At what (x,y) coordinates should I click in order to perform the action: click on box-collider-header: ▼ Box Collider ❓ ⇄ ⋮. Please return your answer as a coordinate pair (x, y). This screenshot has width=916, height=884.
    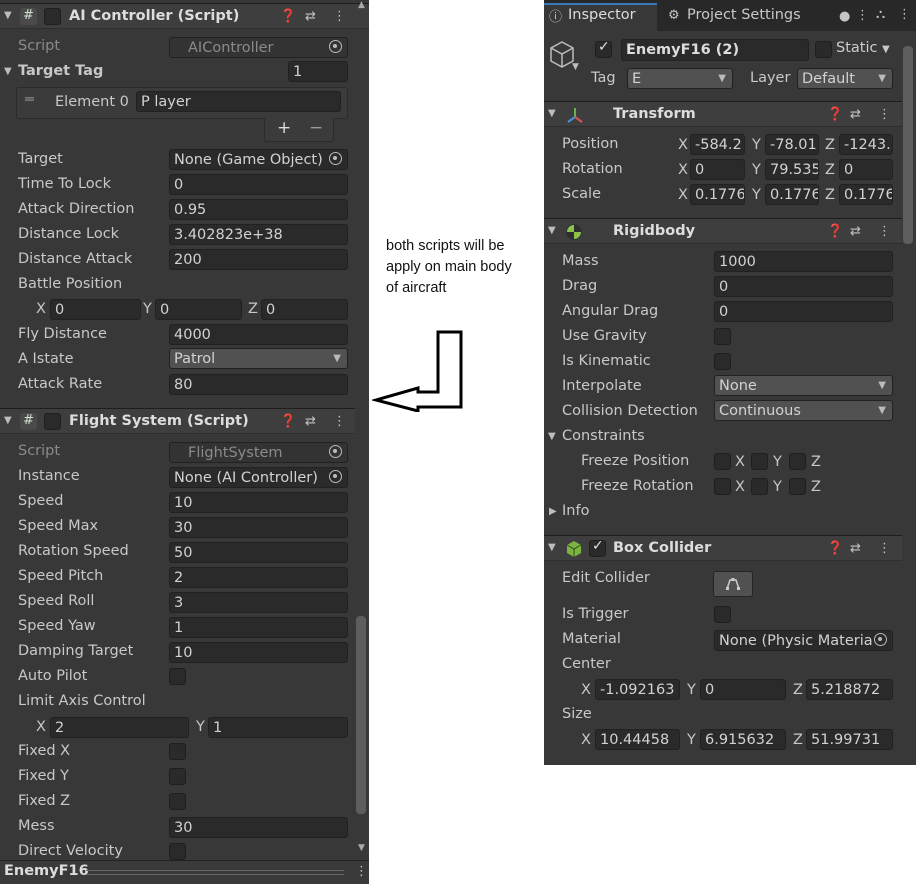
    Looking at the image, I should click on (723, 548).